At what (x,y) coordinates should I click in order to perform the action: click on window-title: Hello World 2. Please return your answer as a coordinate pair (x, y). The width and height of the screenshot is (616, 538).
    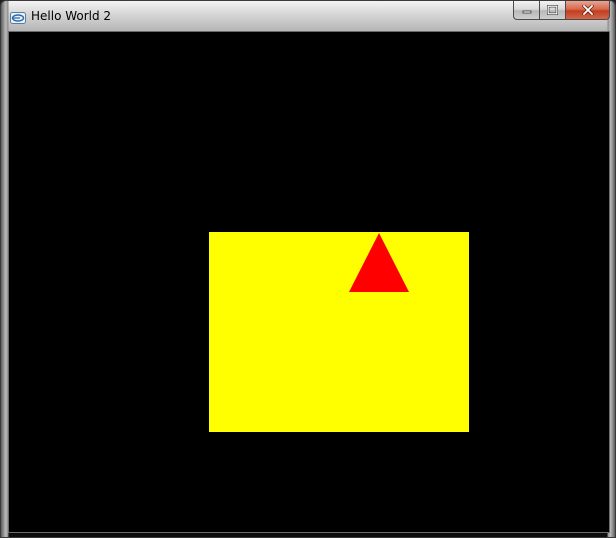
    Looking at the image, I should click on (71, 16).